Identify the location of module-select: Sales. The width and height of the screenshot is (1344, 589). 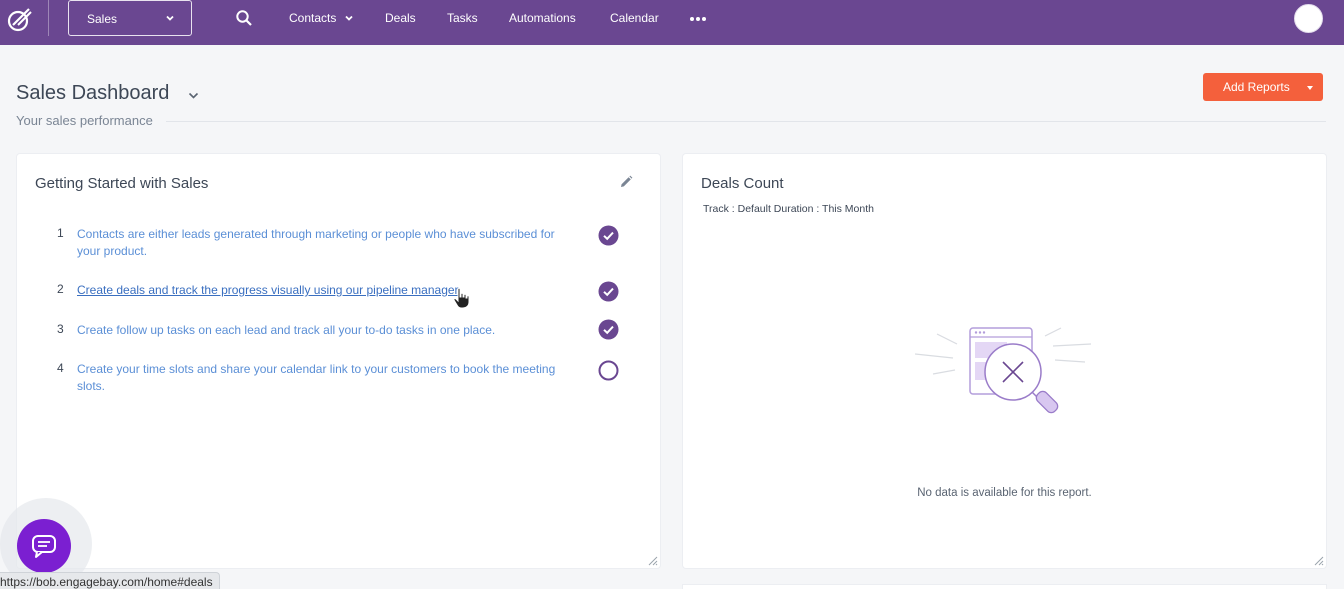
(130, 18).